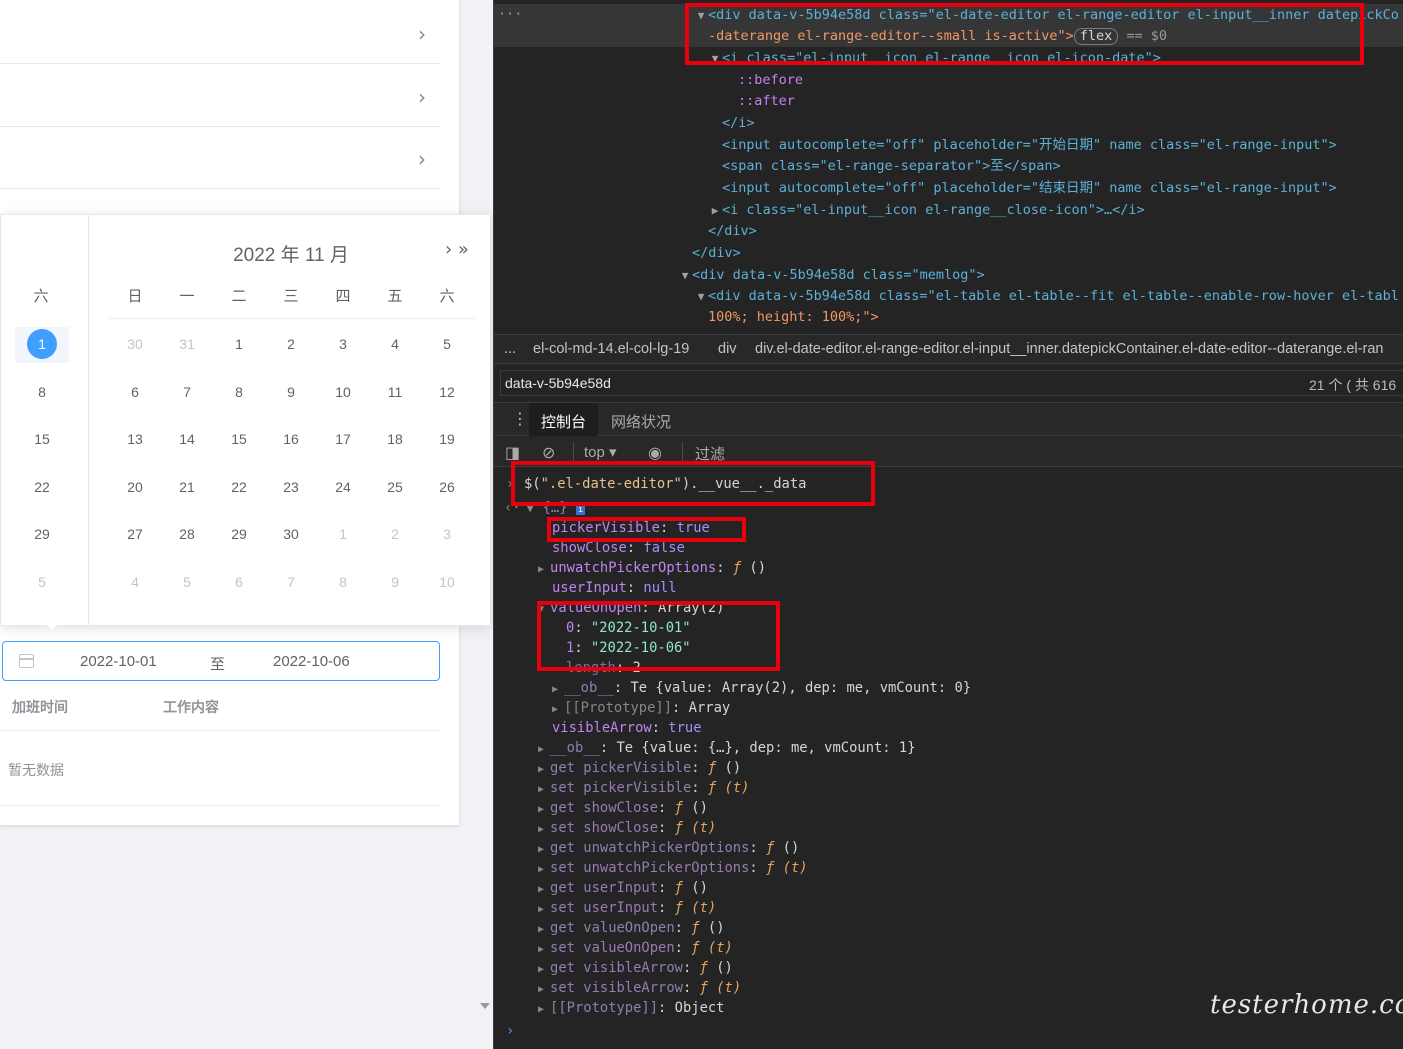  What do you see at coordinates (623, 888) in the screenshot?
I see `console-line: ▶ get userInput: ƒ ()` at bounding box center [623, 888].